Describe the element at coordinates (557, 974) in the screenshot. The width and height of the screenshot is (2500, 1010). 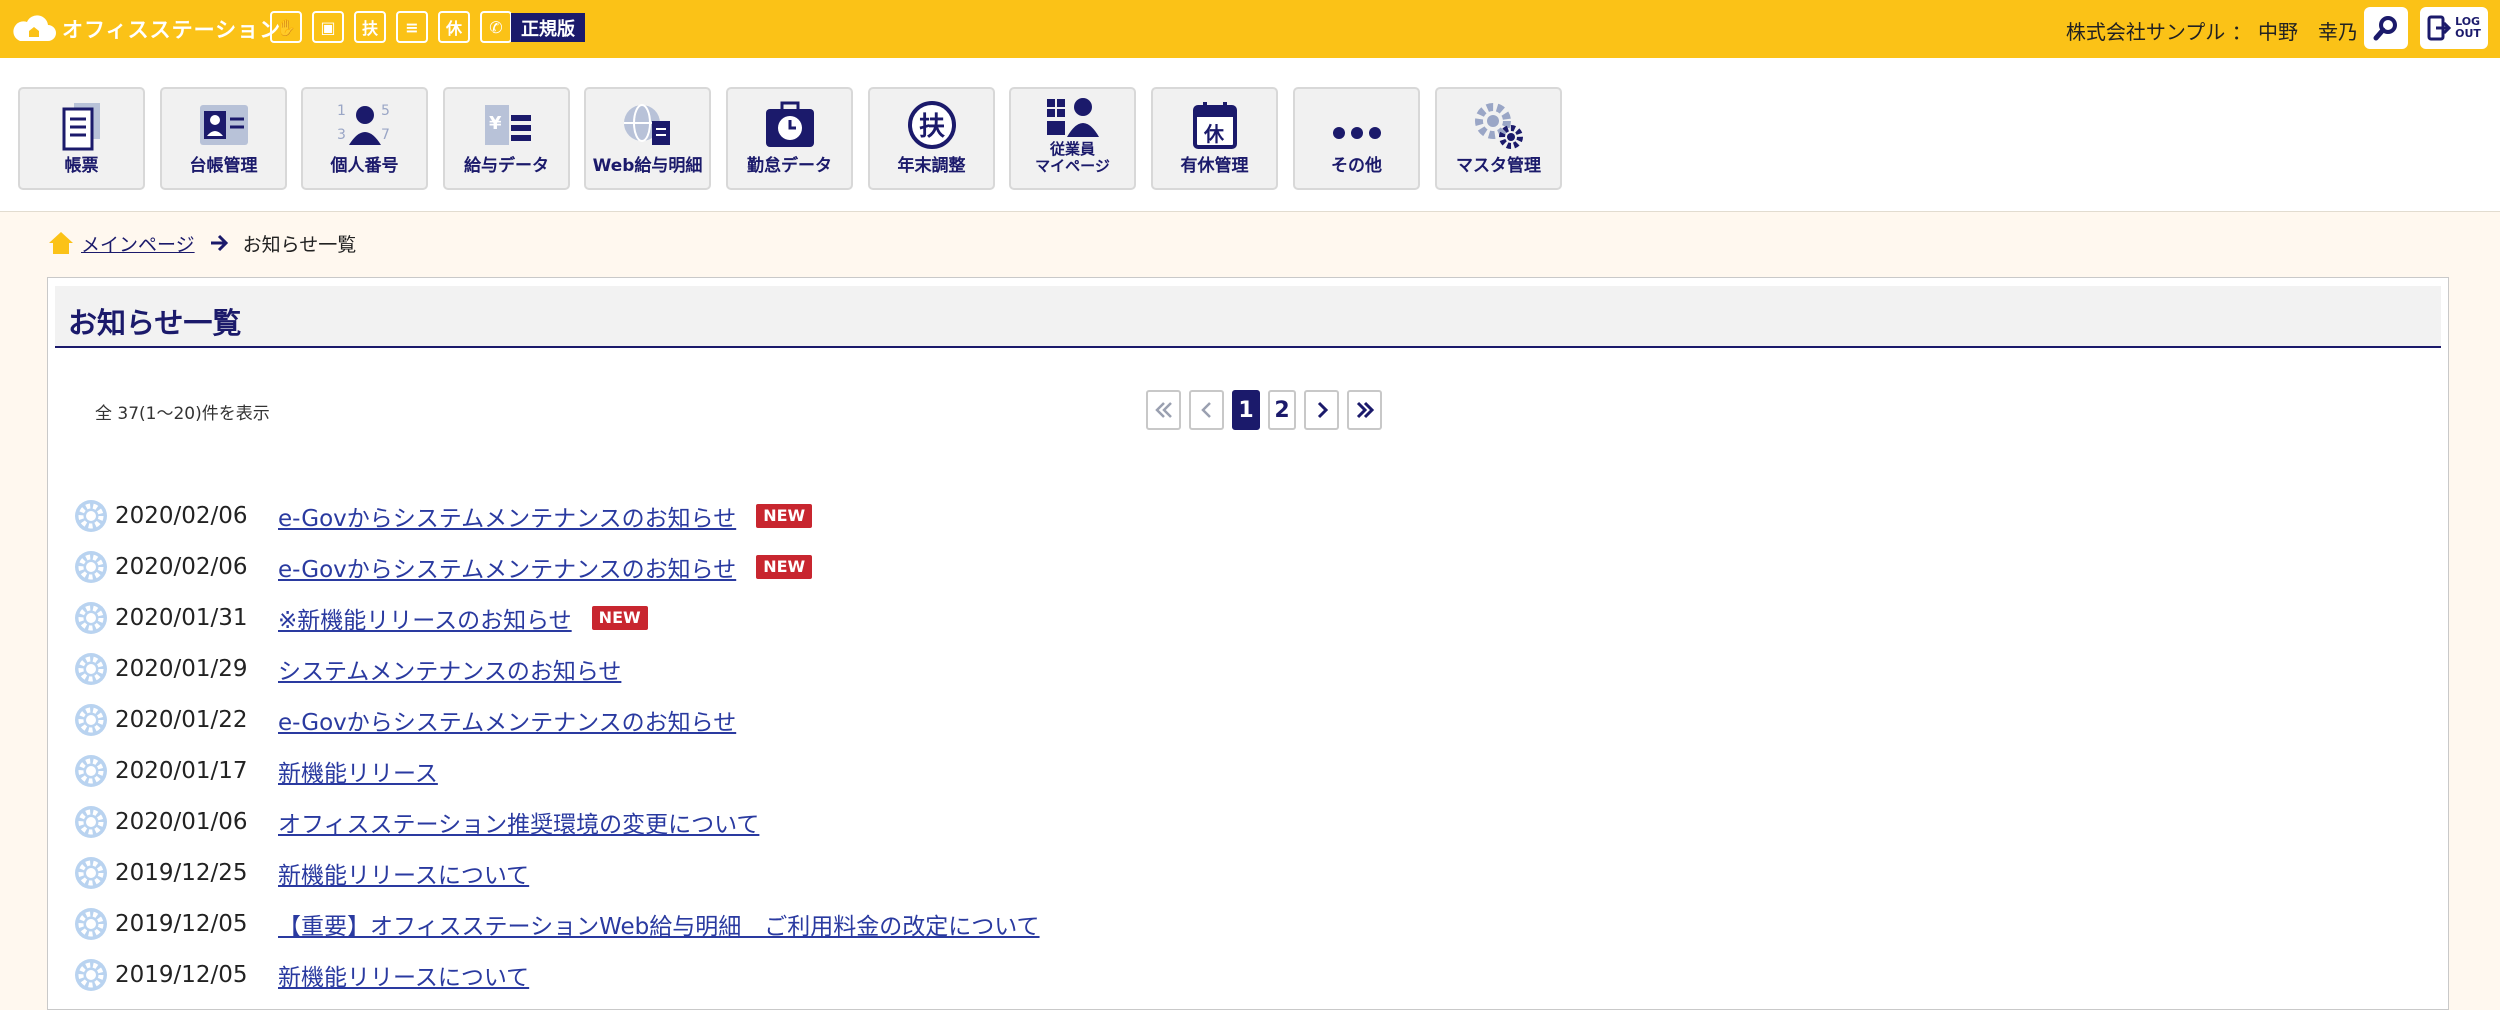
I see `list-item: 2019/12/05 新機能リリースについて` at that location.